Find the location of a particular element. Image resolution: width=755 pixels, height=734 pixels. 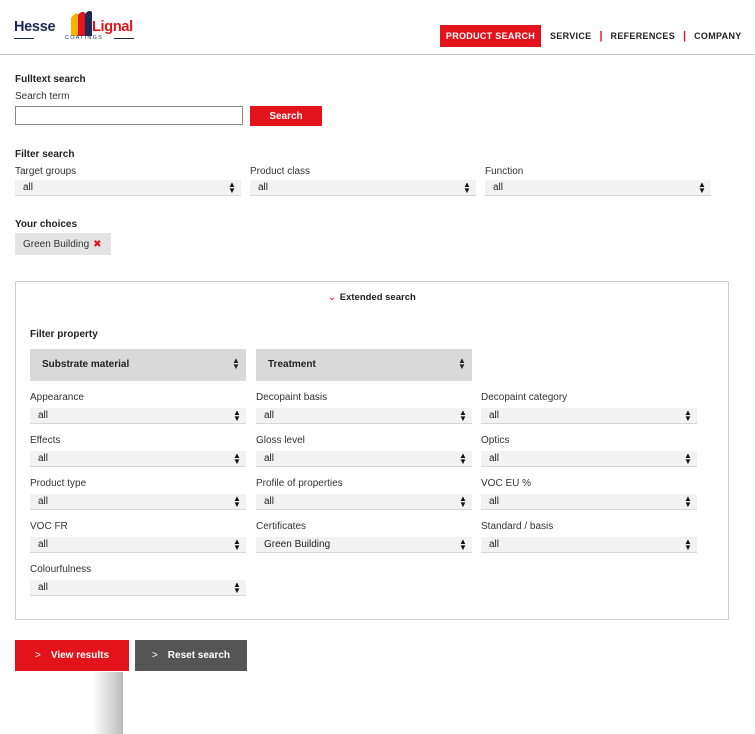

colourfulness-label: Colourfulness is located at coordinates (61, 569).